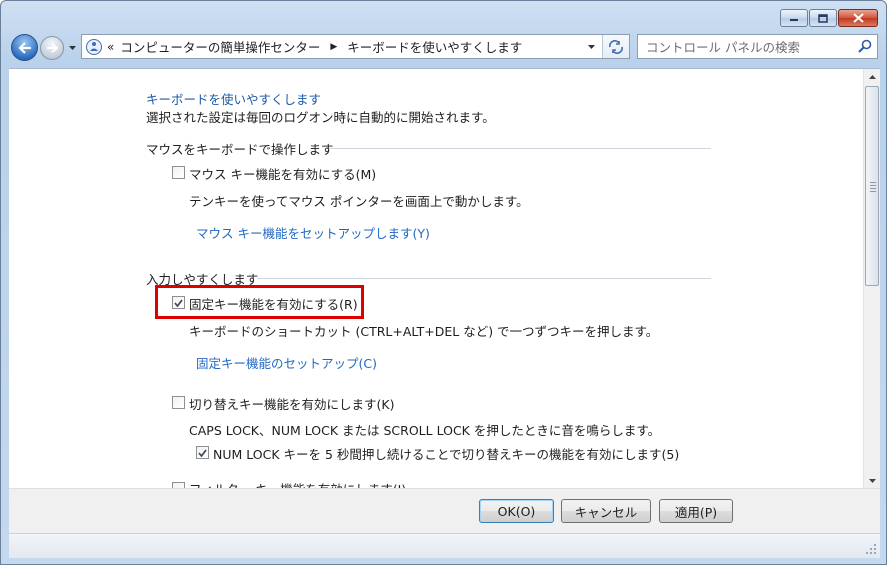 This screenshot has width=887, height=565. I want to click on forward-arrow-icon, so click(52, 48).